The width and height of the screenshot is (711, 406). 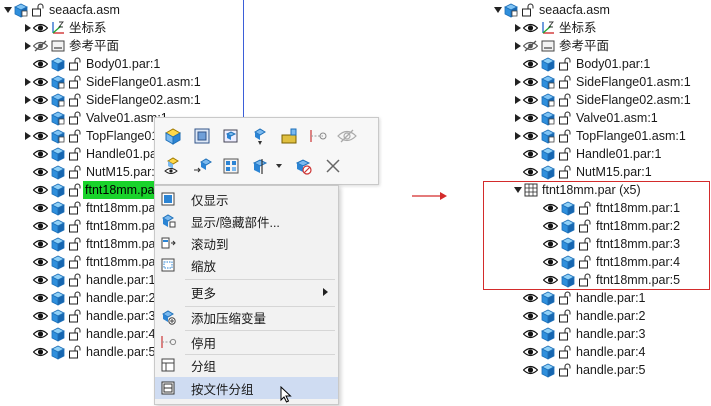 I want to click on tree-item: handle.par:4, so click(x=89, y=334).